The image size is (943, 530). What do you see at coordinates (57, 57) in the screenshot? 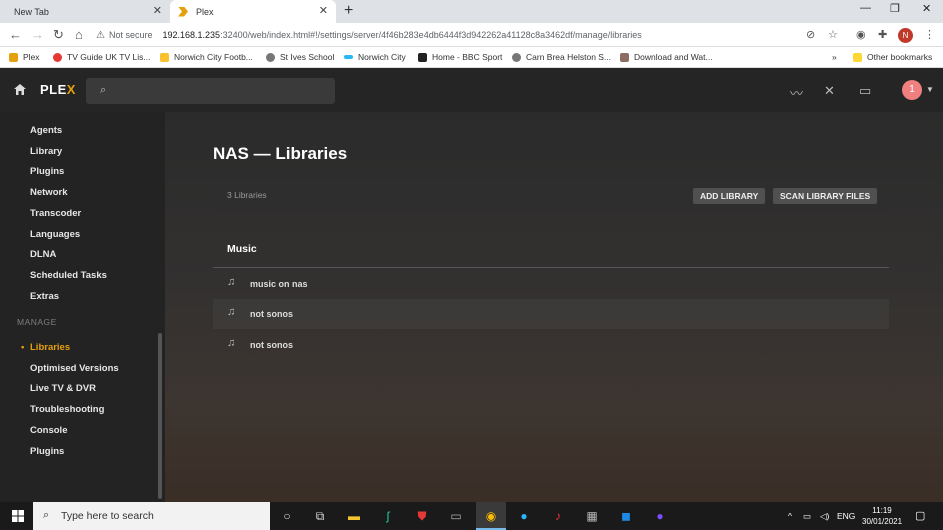
I see `heart-icon` at bounding box center [57, 57].